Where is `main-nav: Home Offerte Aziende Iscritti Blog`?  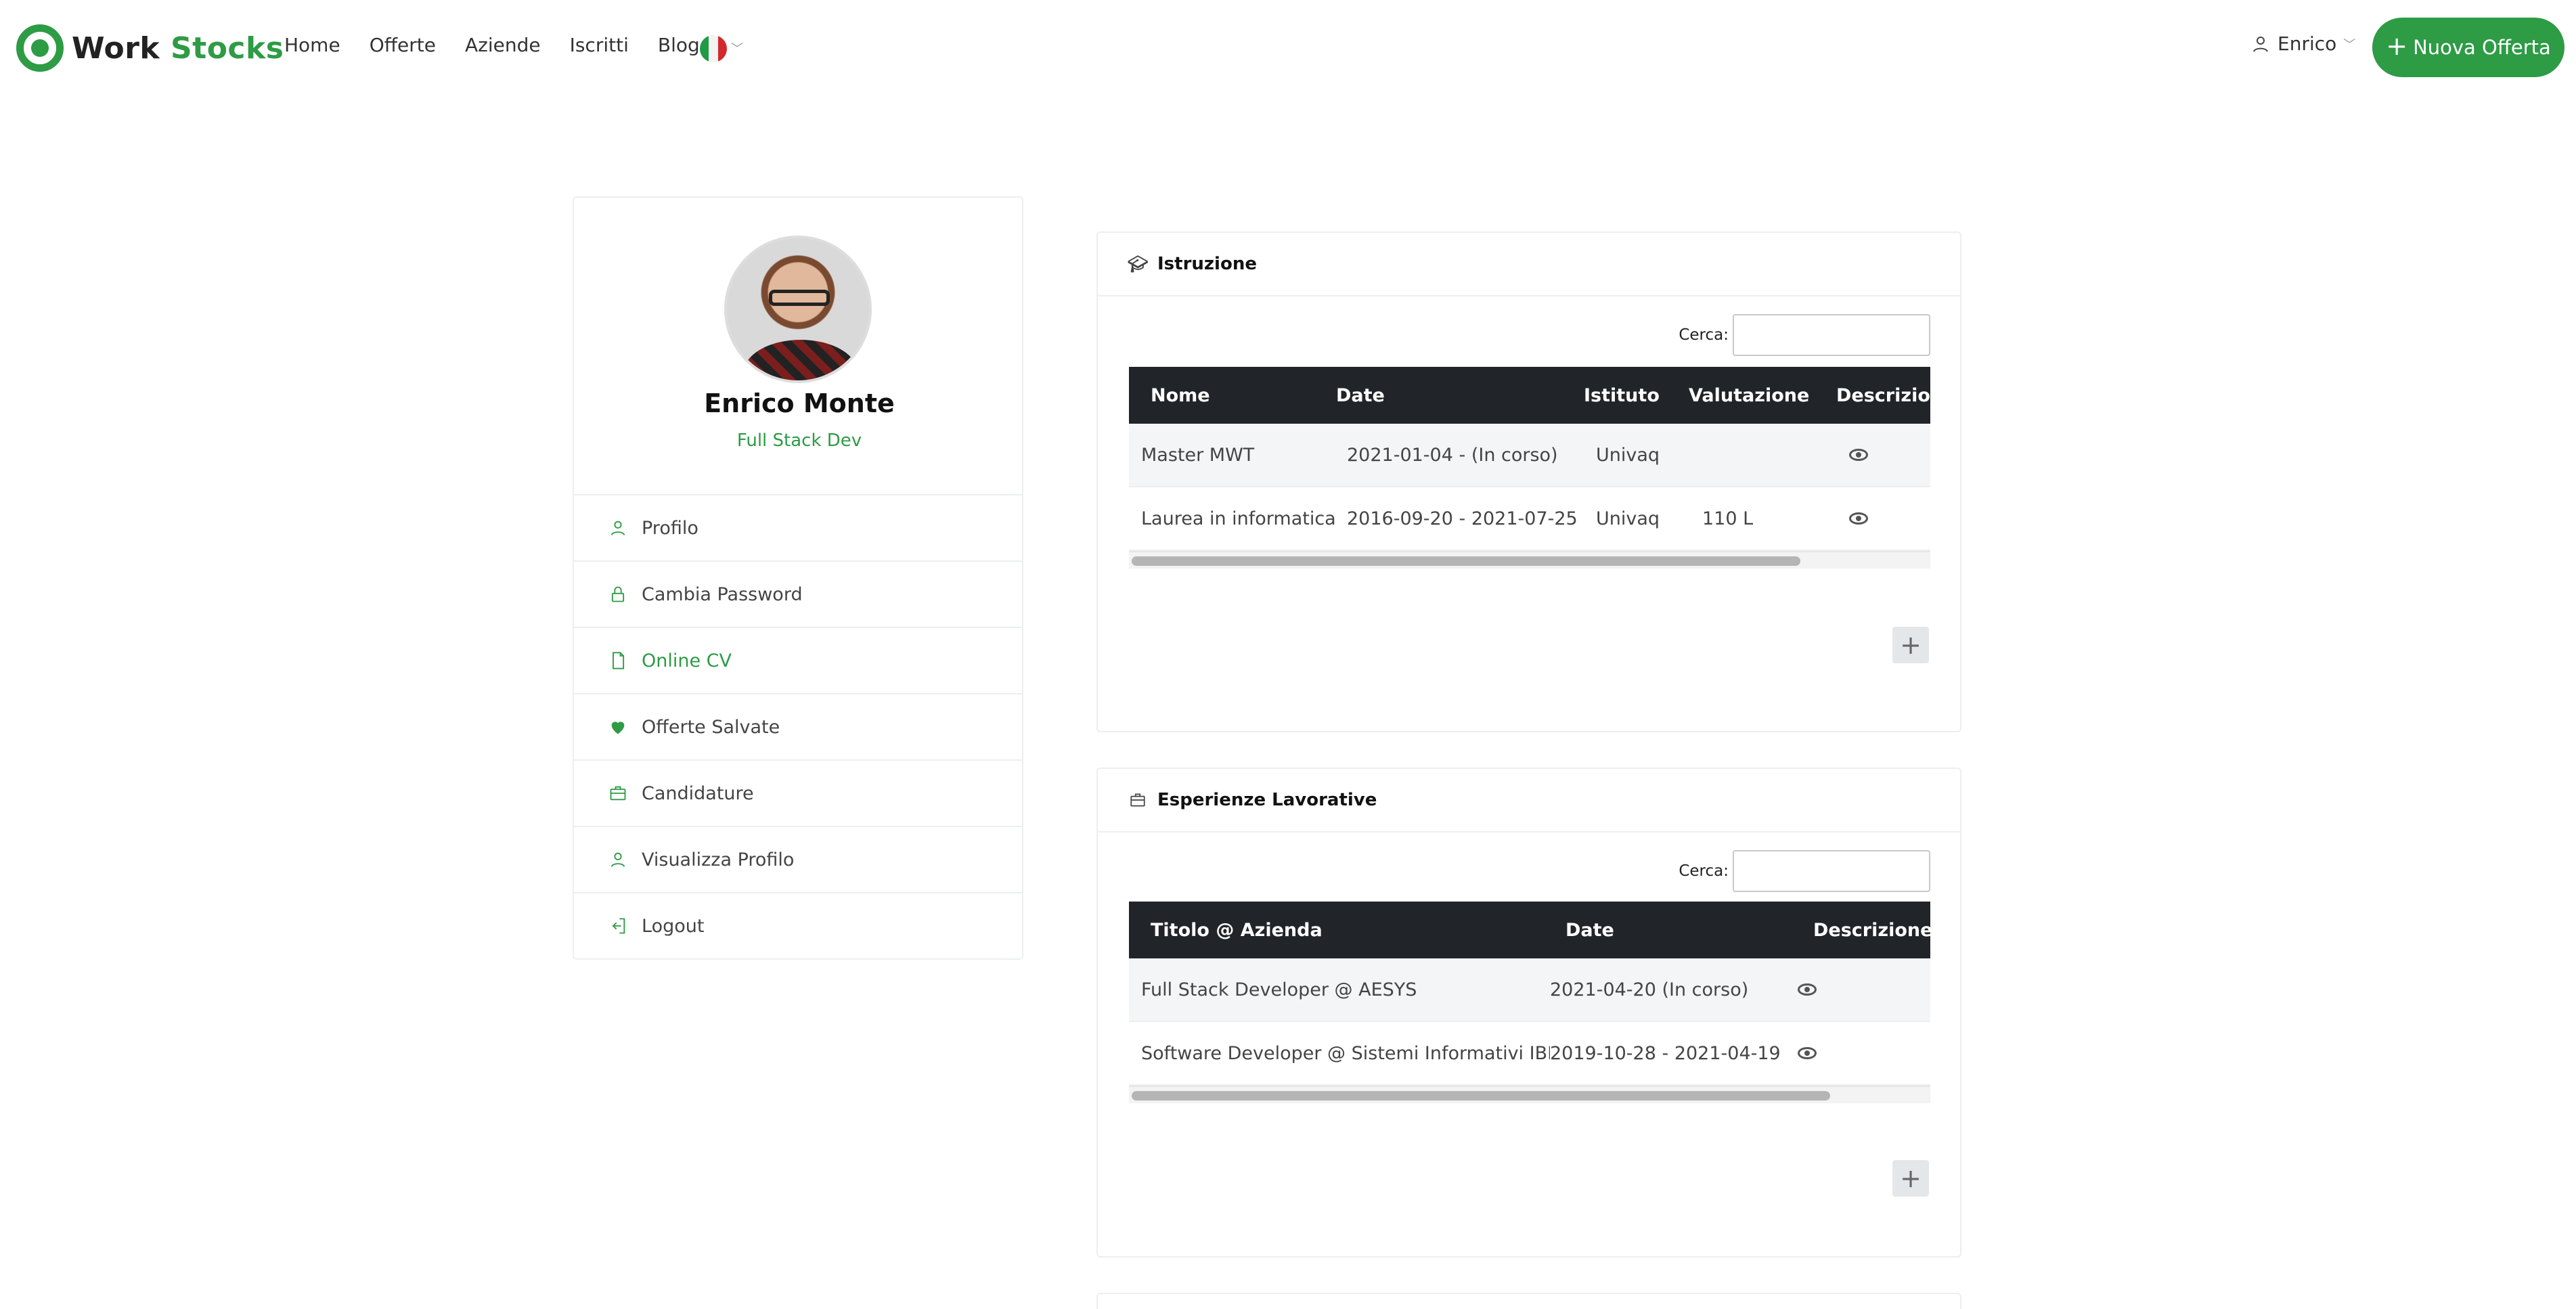 main-nav: Home Offerte Aziende Iscritti Blog is located at coordinates (492, 45).